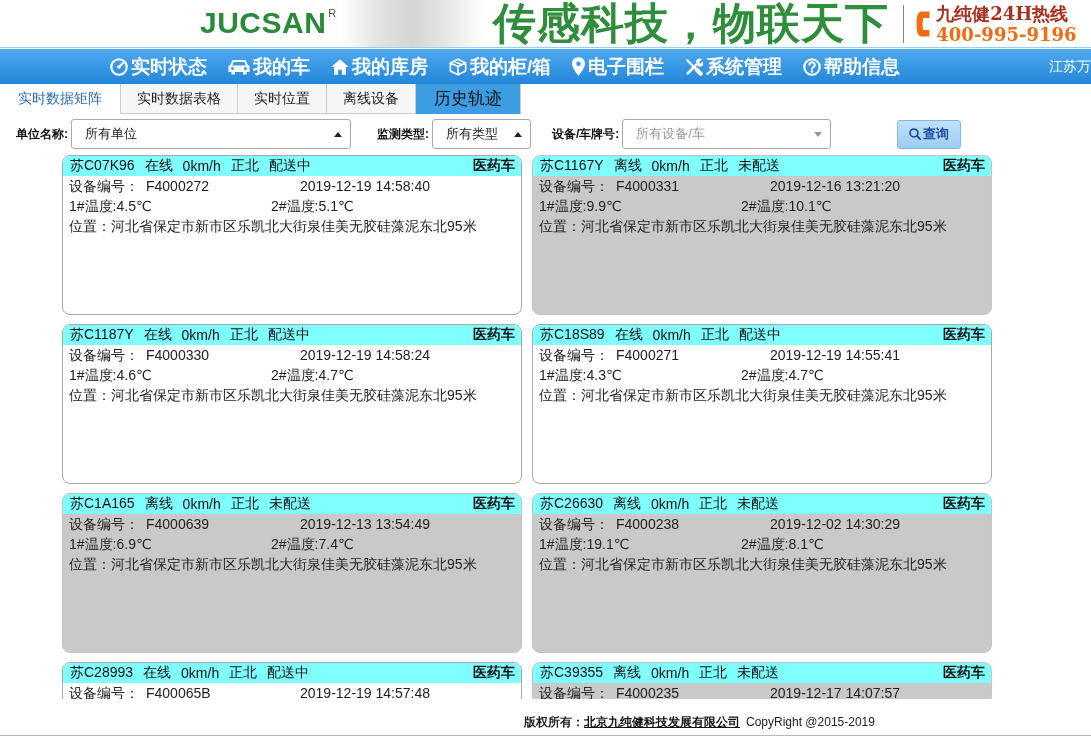 The image size is (1091, 737). I want to click on temperature-reading: 2#温度:8.1℃, so click(782, 544).